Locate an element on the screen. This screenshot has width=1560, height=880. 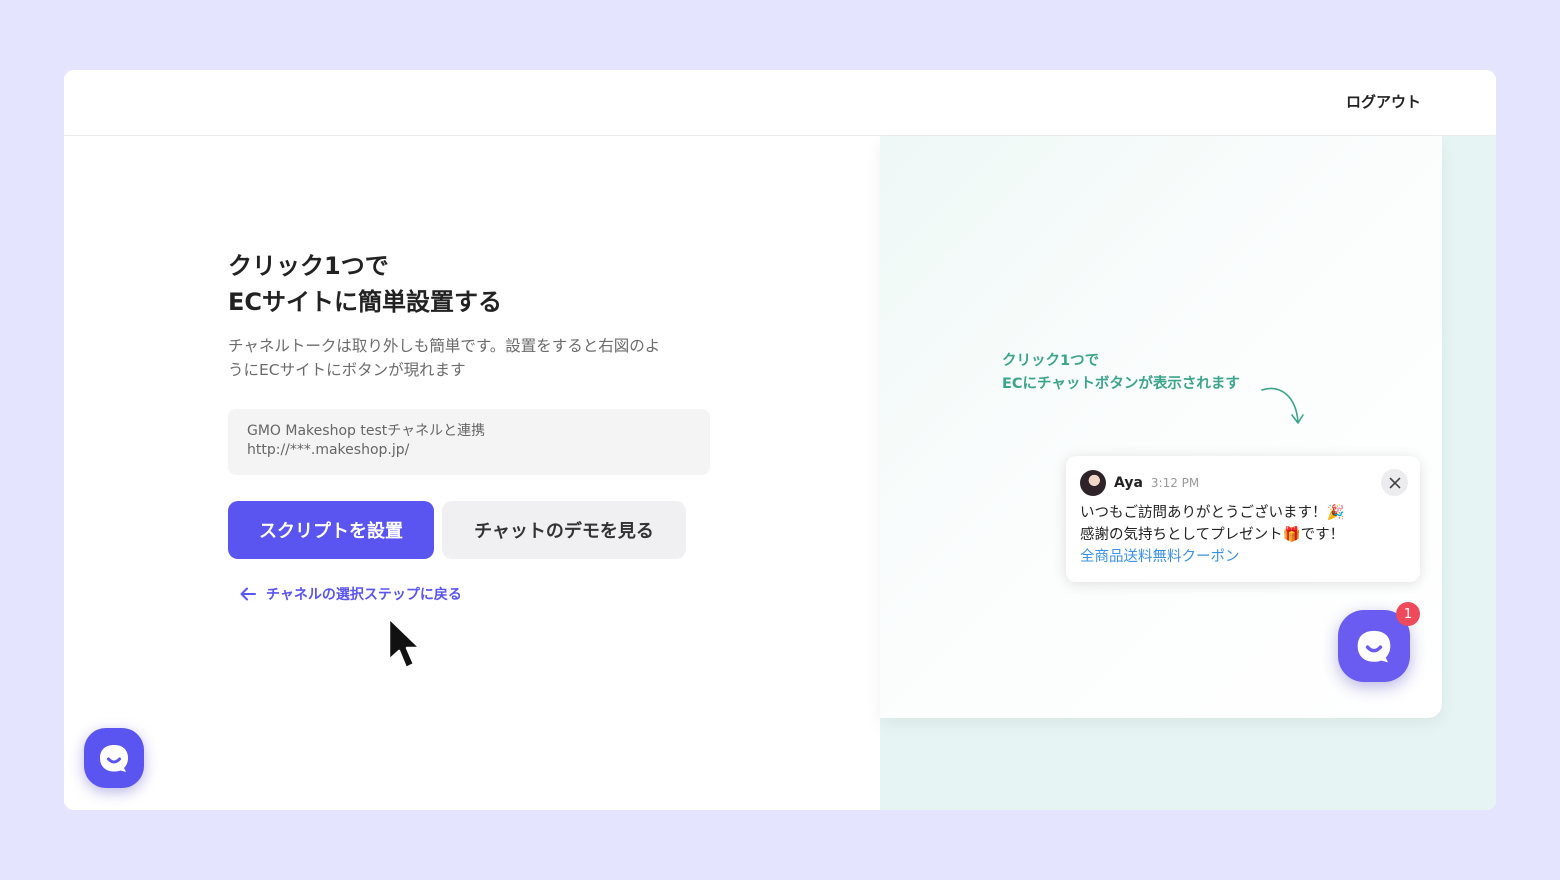
close-button is located at coordinates (1394, 482).